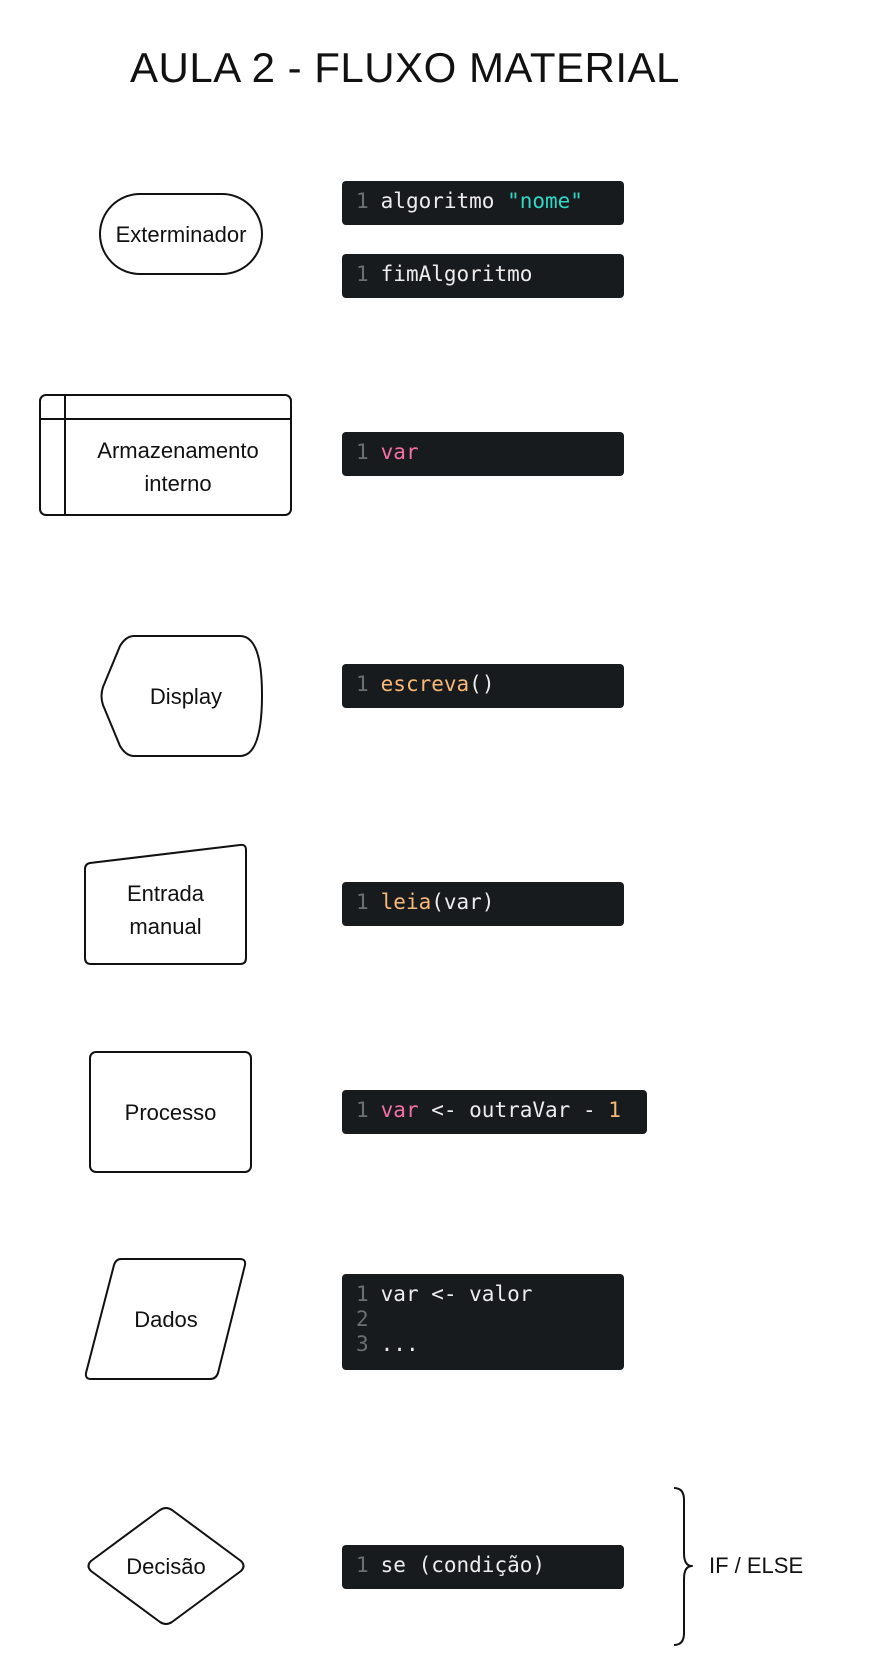 This screenshot has width=870, height=1680. What do you see at coordinates (165, 926) in the screenshot?
I see `manual-input-label-line2: manual` at bounding box center [165, 926].